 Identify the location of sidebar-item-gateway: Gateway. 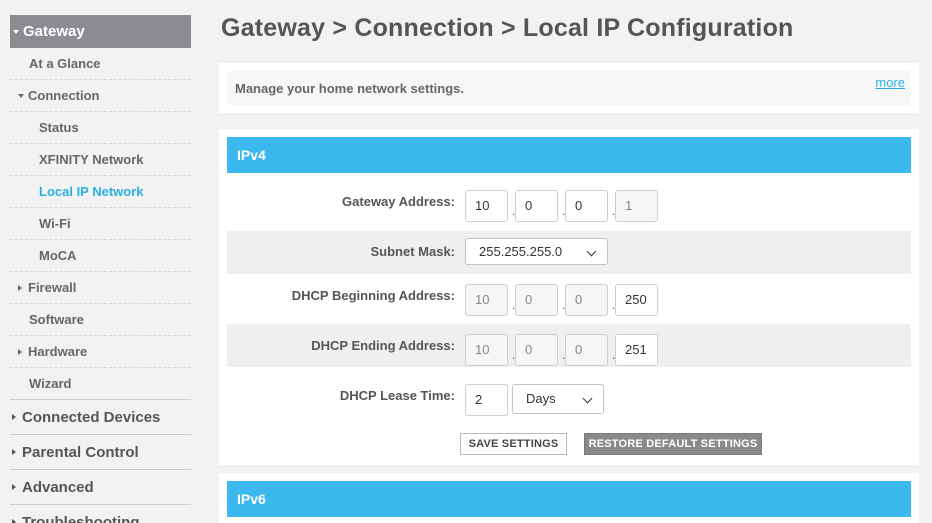
(100, 31).